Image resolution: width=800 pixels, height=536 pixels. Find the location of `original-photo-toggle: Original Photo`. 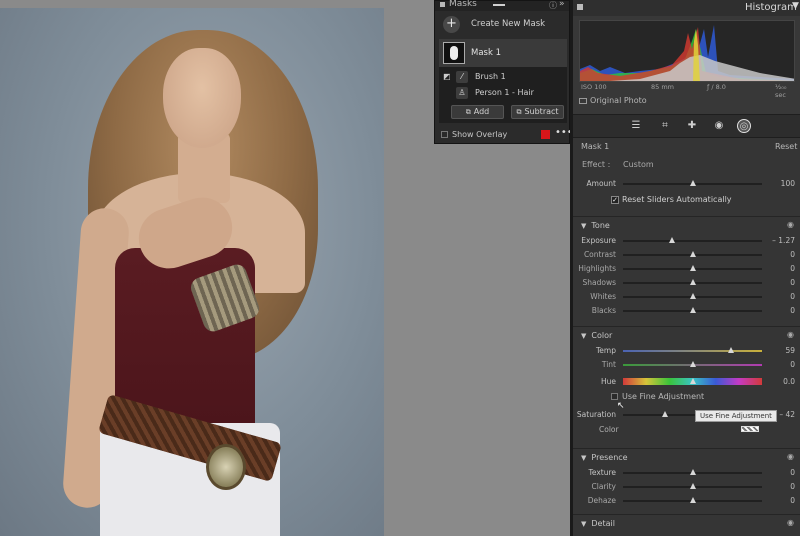

original-photo-toggle: Original Photo is located at coordinates (613, 100).